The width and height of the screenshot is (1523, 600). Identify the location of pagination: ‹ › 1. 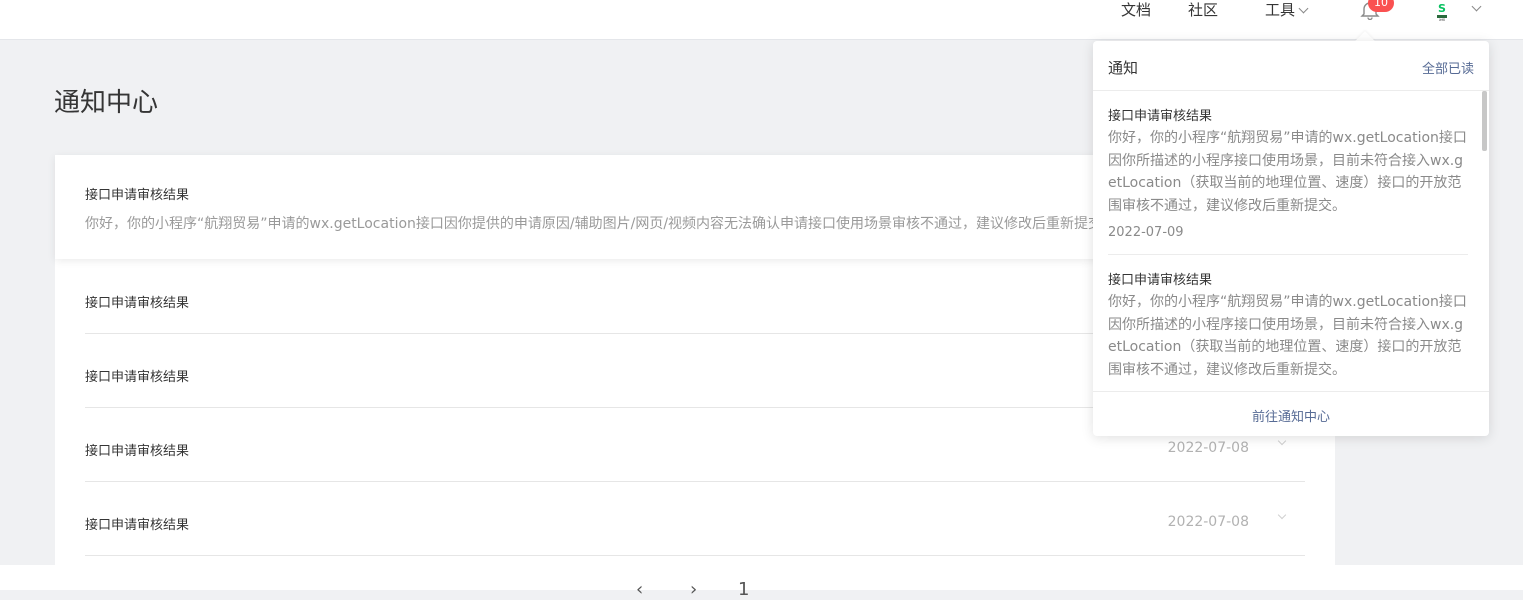
(761, 582).